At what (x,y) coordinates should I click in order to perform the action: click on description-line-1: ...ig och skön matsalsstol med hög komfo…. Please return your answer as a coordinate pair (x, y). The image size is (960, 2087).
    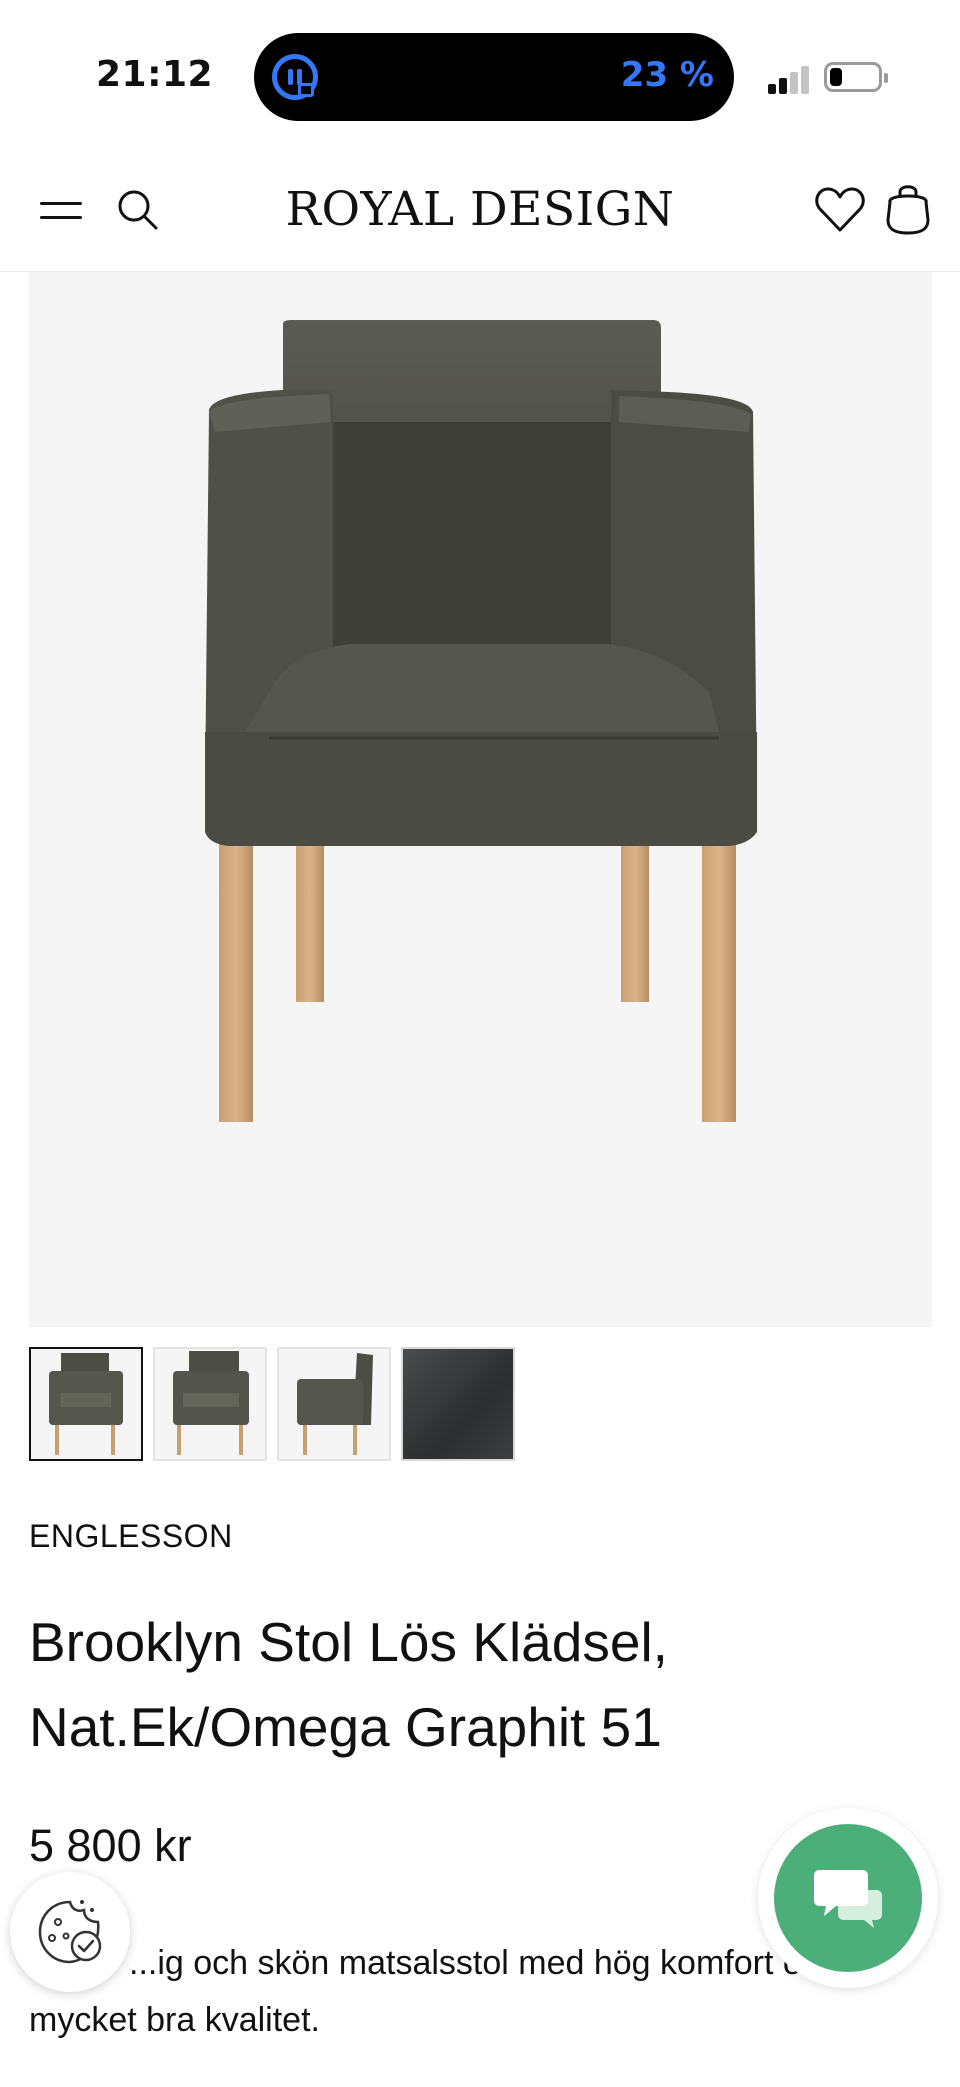
    Looking at the image, I should click on (465, 1963).